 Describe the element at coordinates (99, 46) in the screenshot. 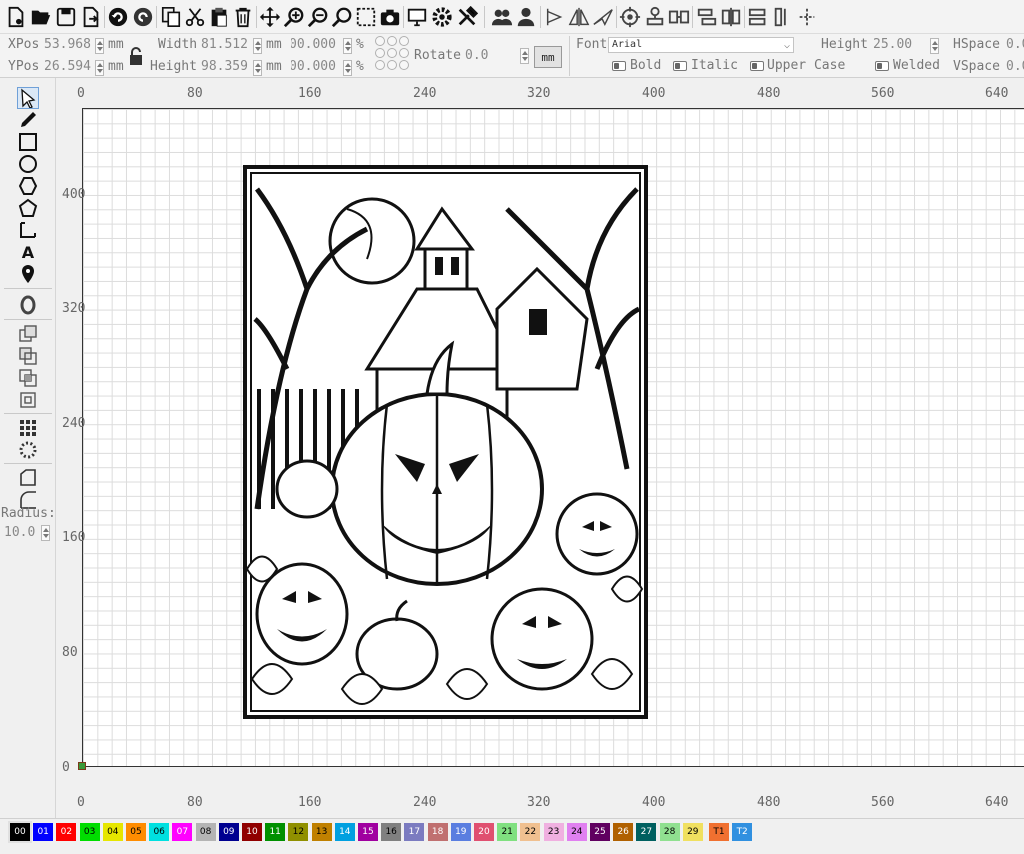

I see `xpos-stepper` at that location.